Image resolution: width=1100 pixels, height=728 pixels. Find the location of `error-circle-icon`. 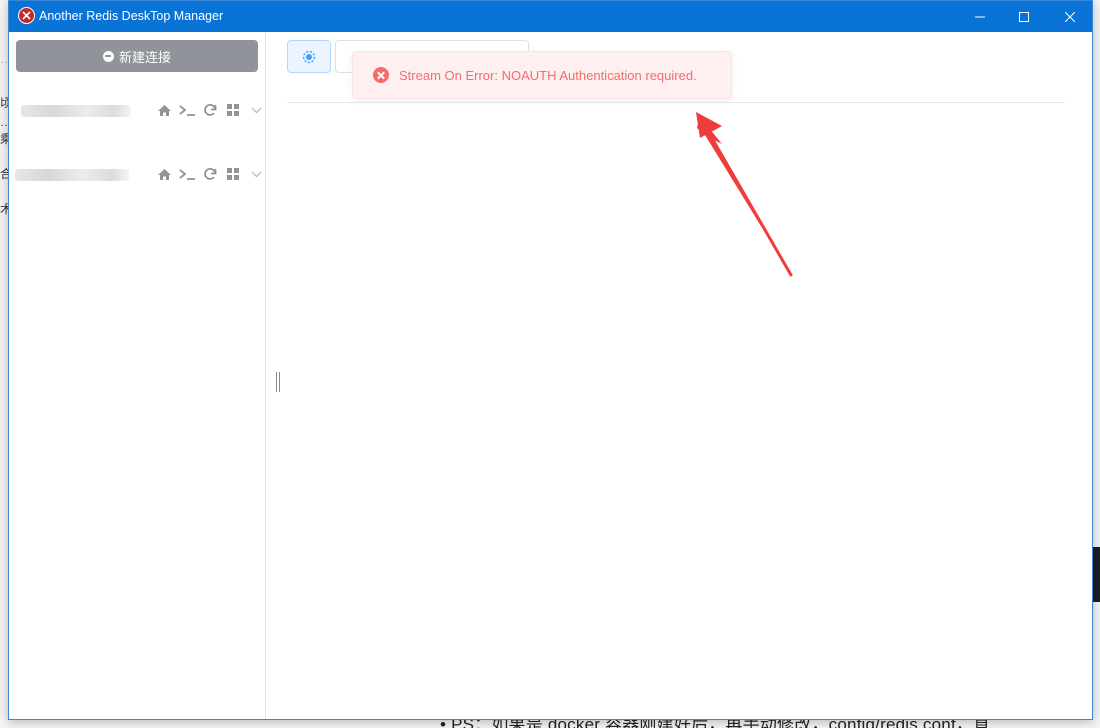

error-circle-icon is located at coordinates (381, 75).